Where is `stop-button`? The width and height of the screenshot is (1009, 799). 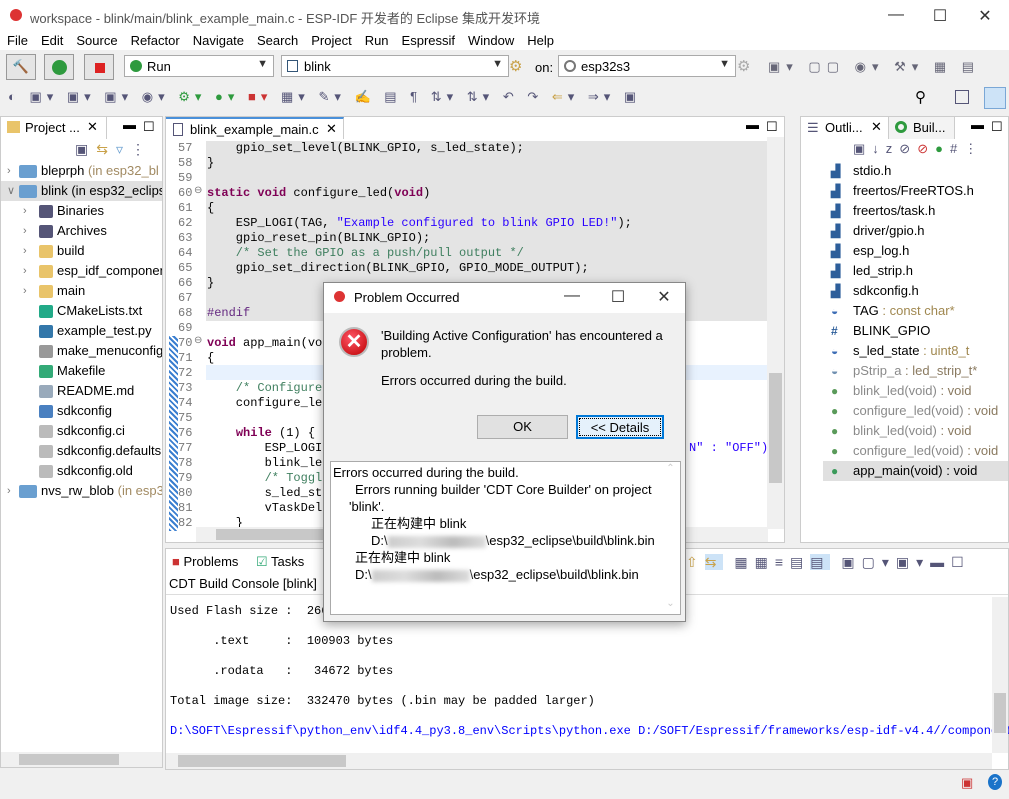
stop-button is located at coordinates (99, 67).